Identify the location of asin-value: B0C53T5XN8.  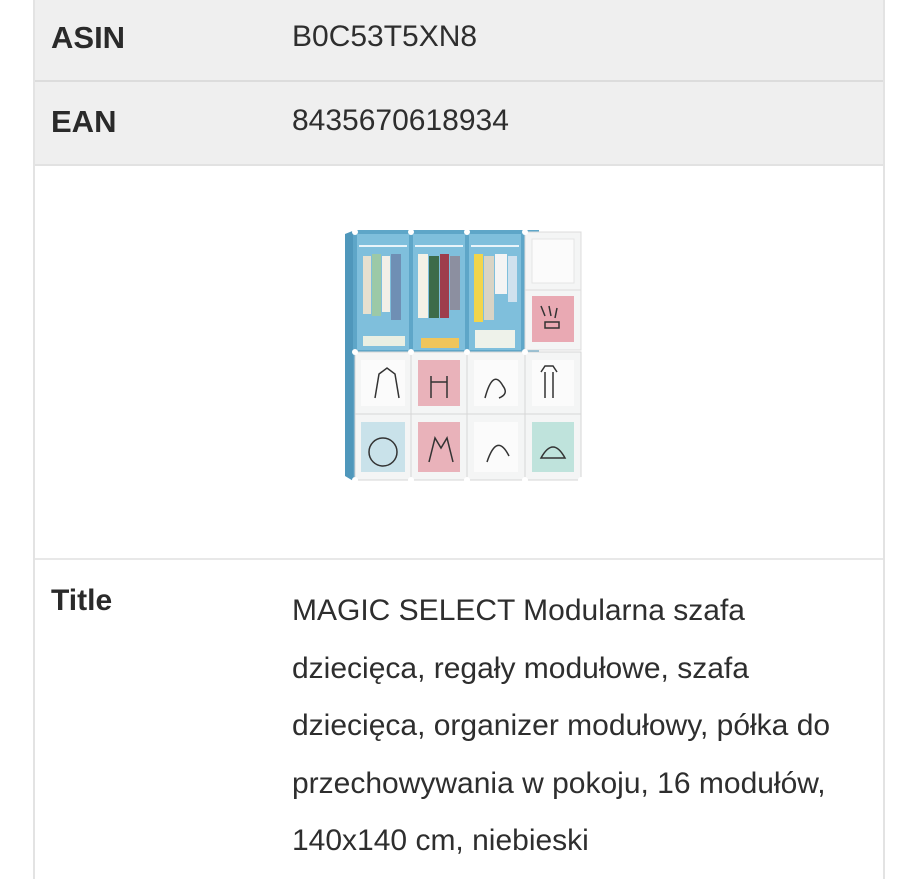
(385, 36).